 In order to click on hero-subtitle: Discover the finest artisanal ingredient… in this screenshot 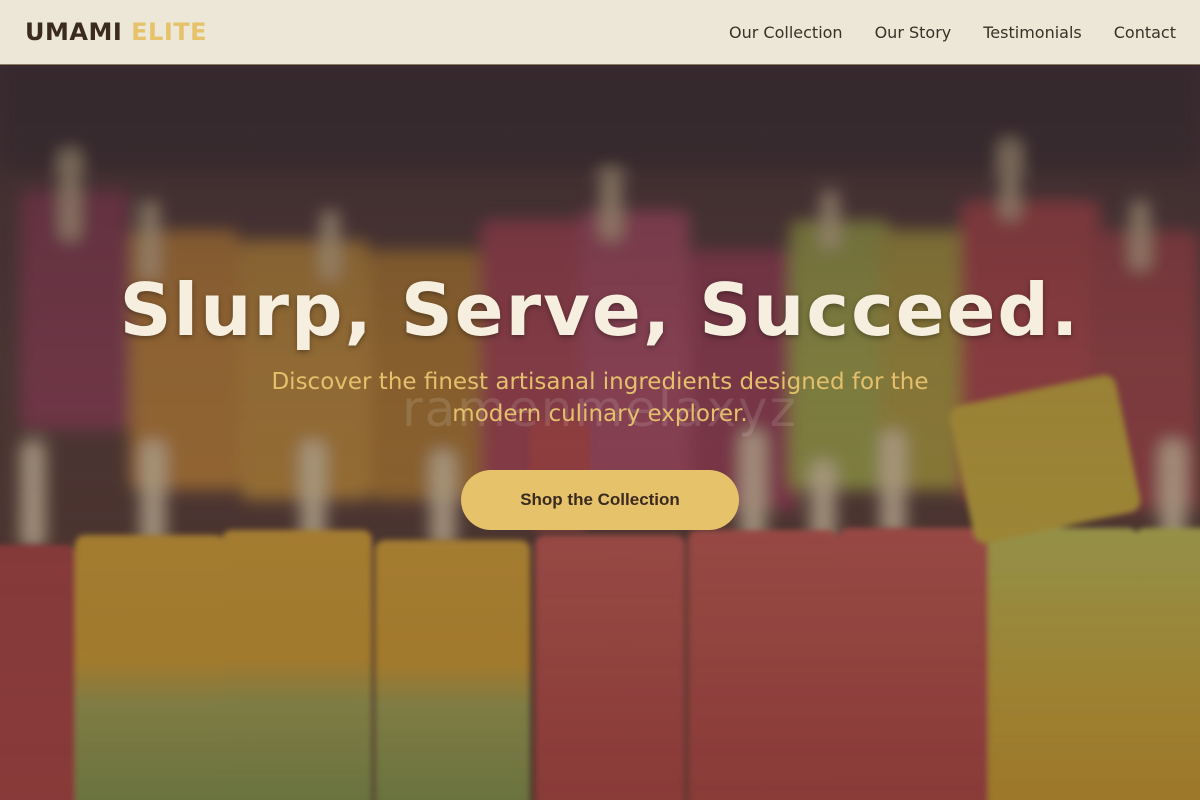, I will do `click(600, 398)`.